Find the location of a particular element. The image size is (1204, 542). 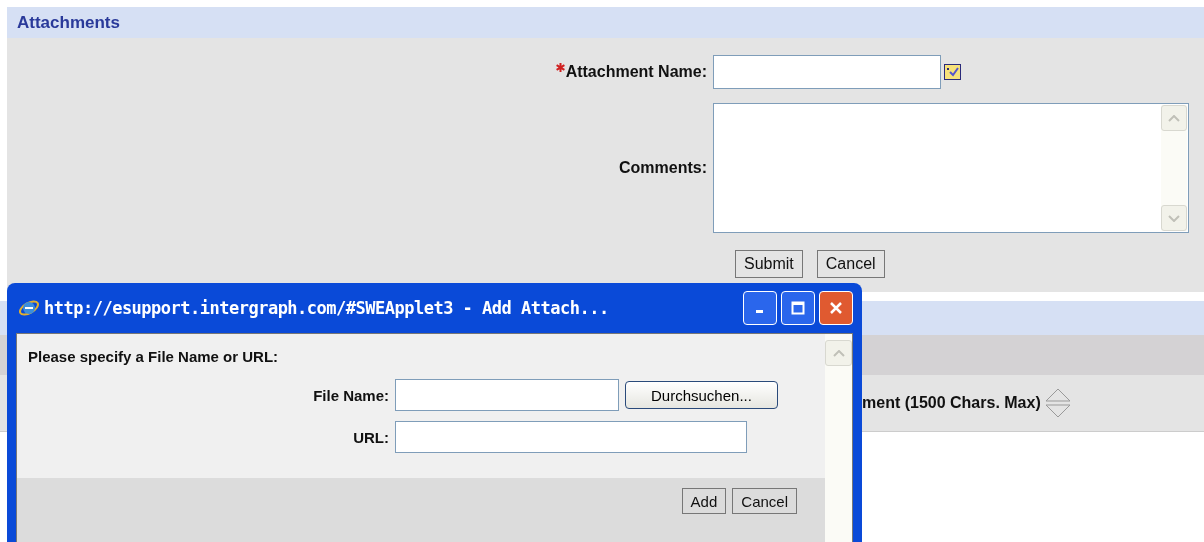

column-header: ment (1500 Chars. Max) is located at coordinates (951, 403).